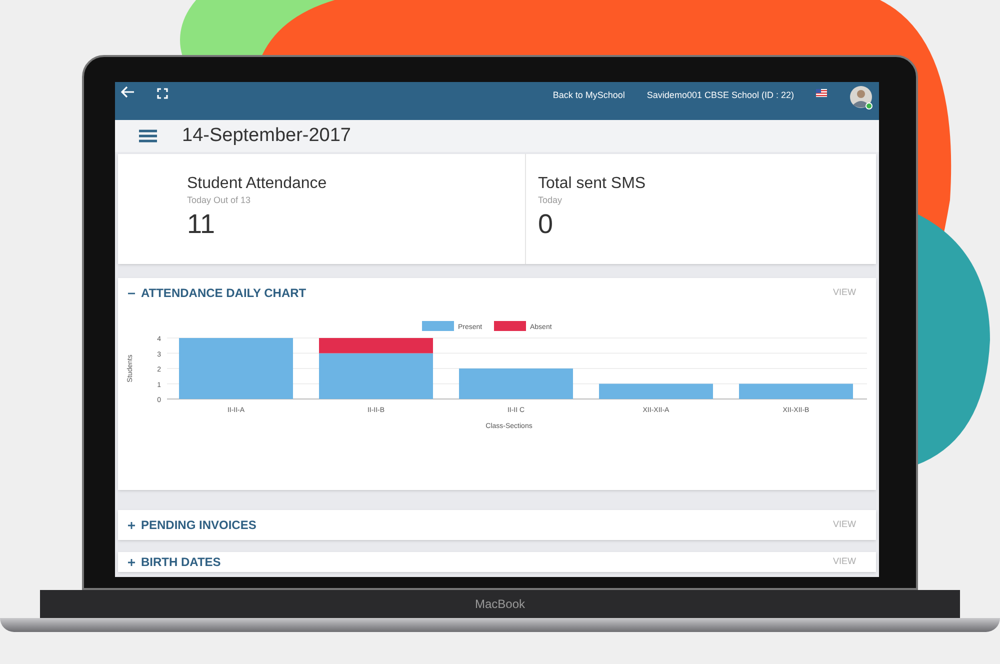  I want to click on stat-value: 11, so click(201, 224).